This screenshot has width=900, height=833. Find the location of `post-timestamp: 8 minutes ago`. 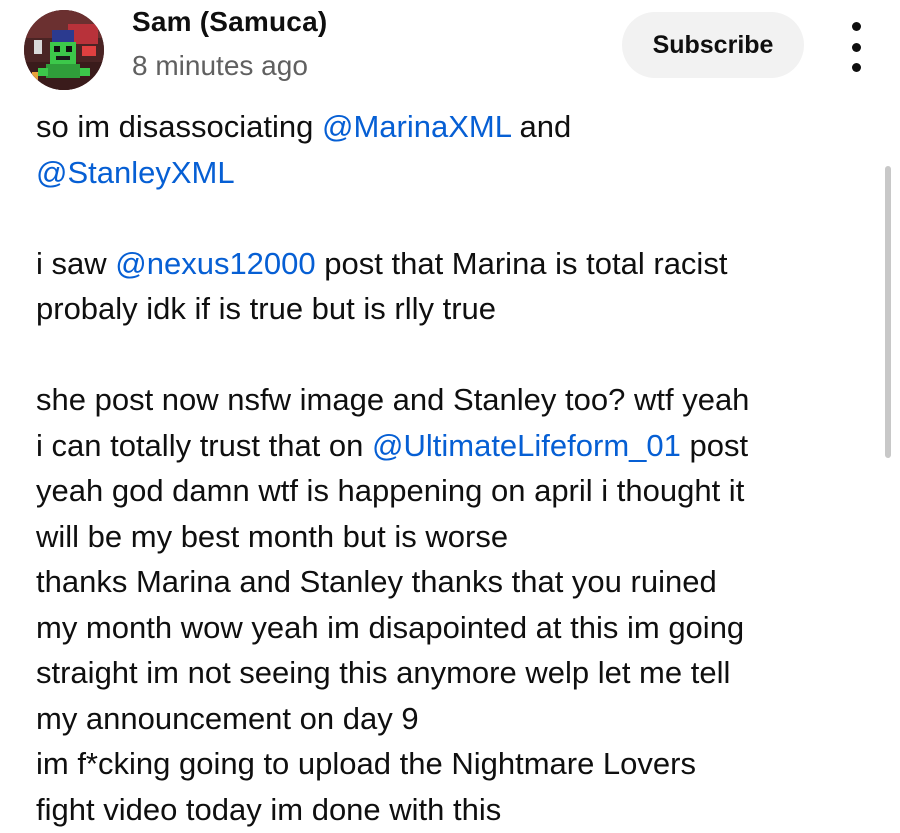

post-timestamp: 8 minutes ago is located at coordinates (220, 65).